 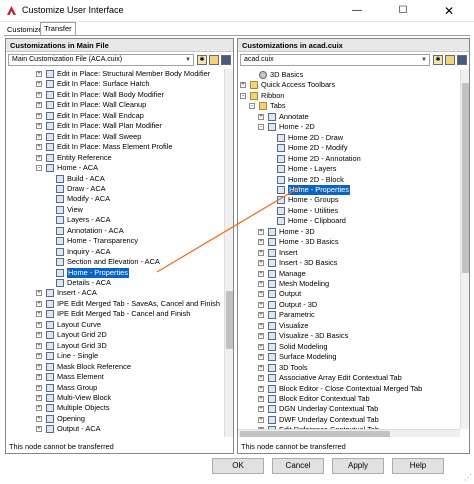 I want to click on tree-node: + IPE Edit Merged Tab - Cancel and Finish, so click(x=115, y=314).